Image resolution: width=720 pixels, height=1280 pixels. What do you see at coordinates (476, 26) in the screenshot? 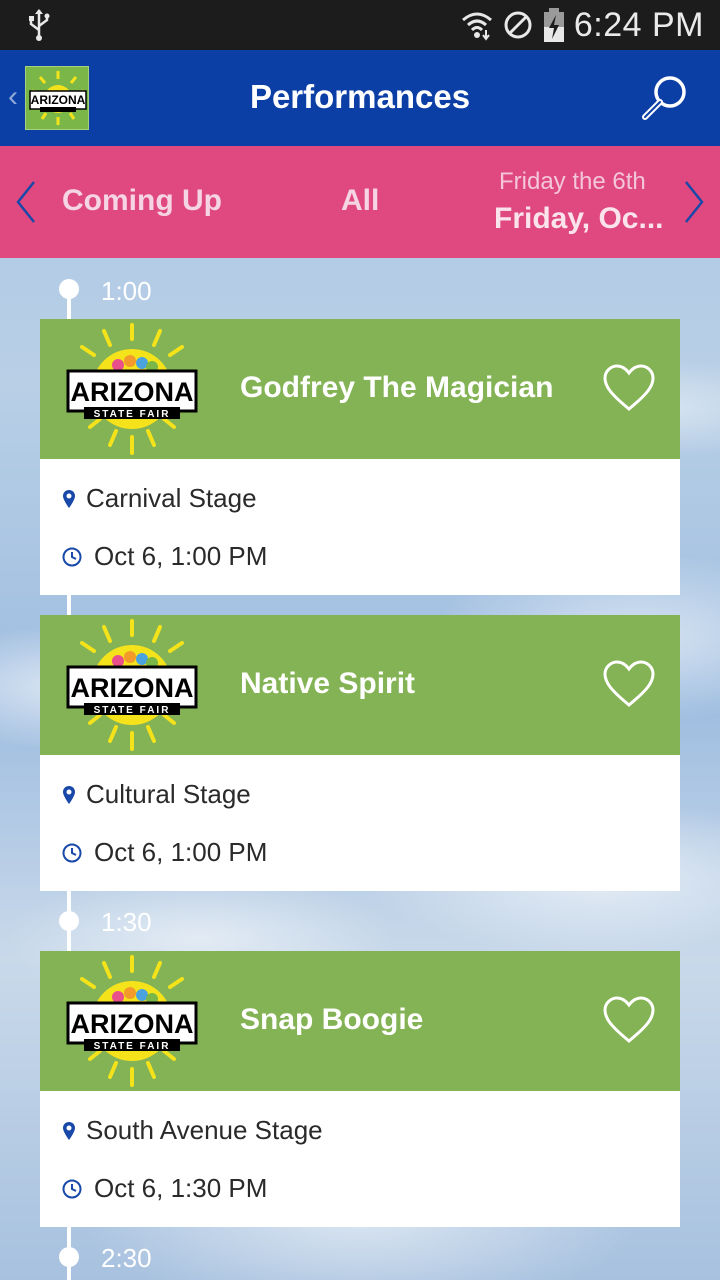
I see `wifi-icon` at bounding box center [476, 26].